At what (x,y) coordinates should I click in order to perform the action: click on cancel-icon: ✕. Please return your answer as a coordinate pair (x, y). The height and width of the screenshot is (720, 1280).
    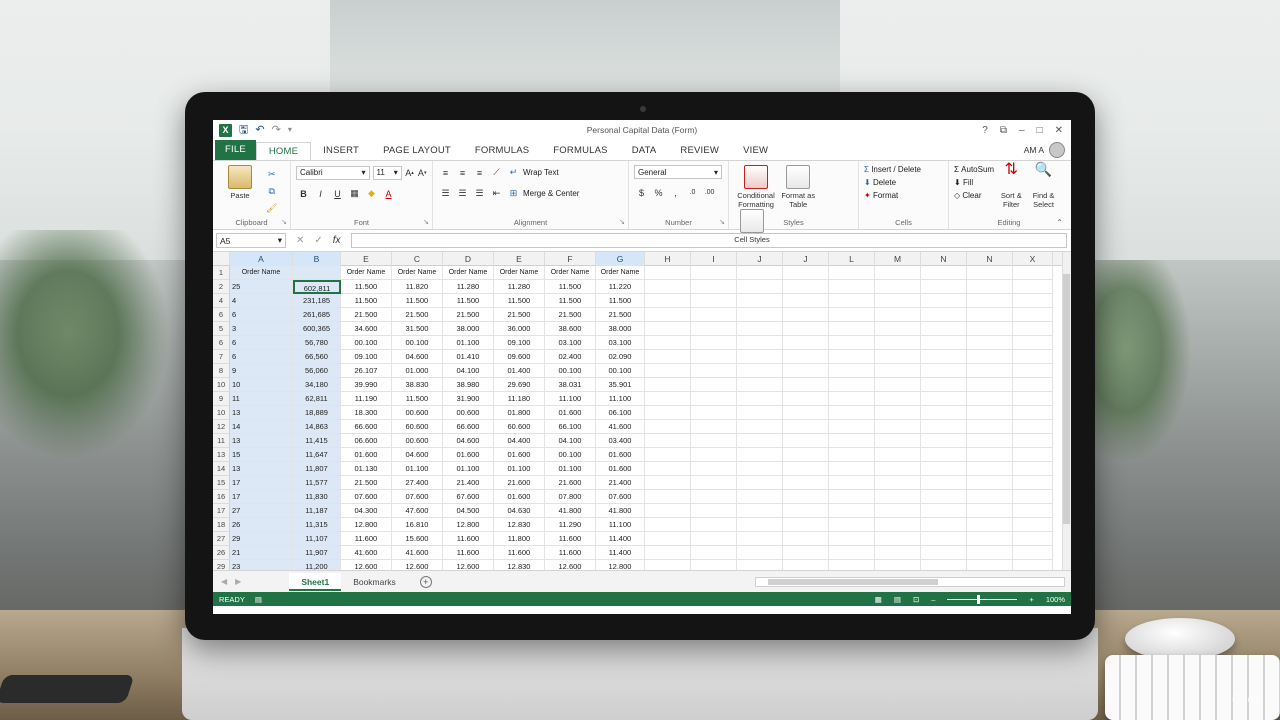
    Looking at the image, I should click on (300, 240).